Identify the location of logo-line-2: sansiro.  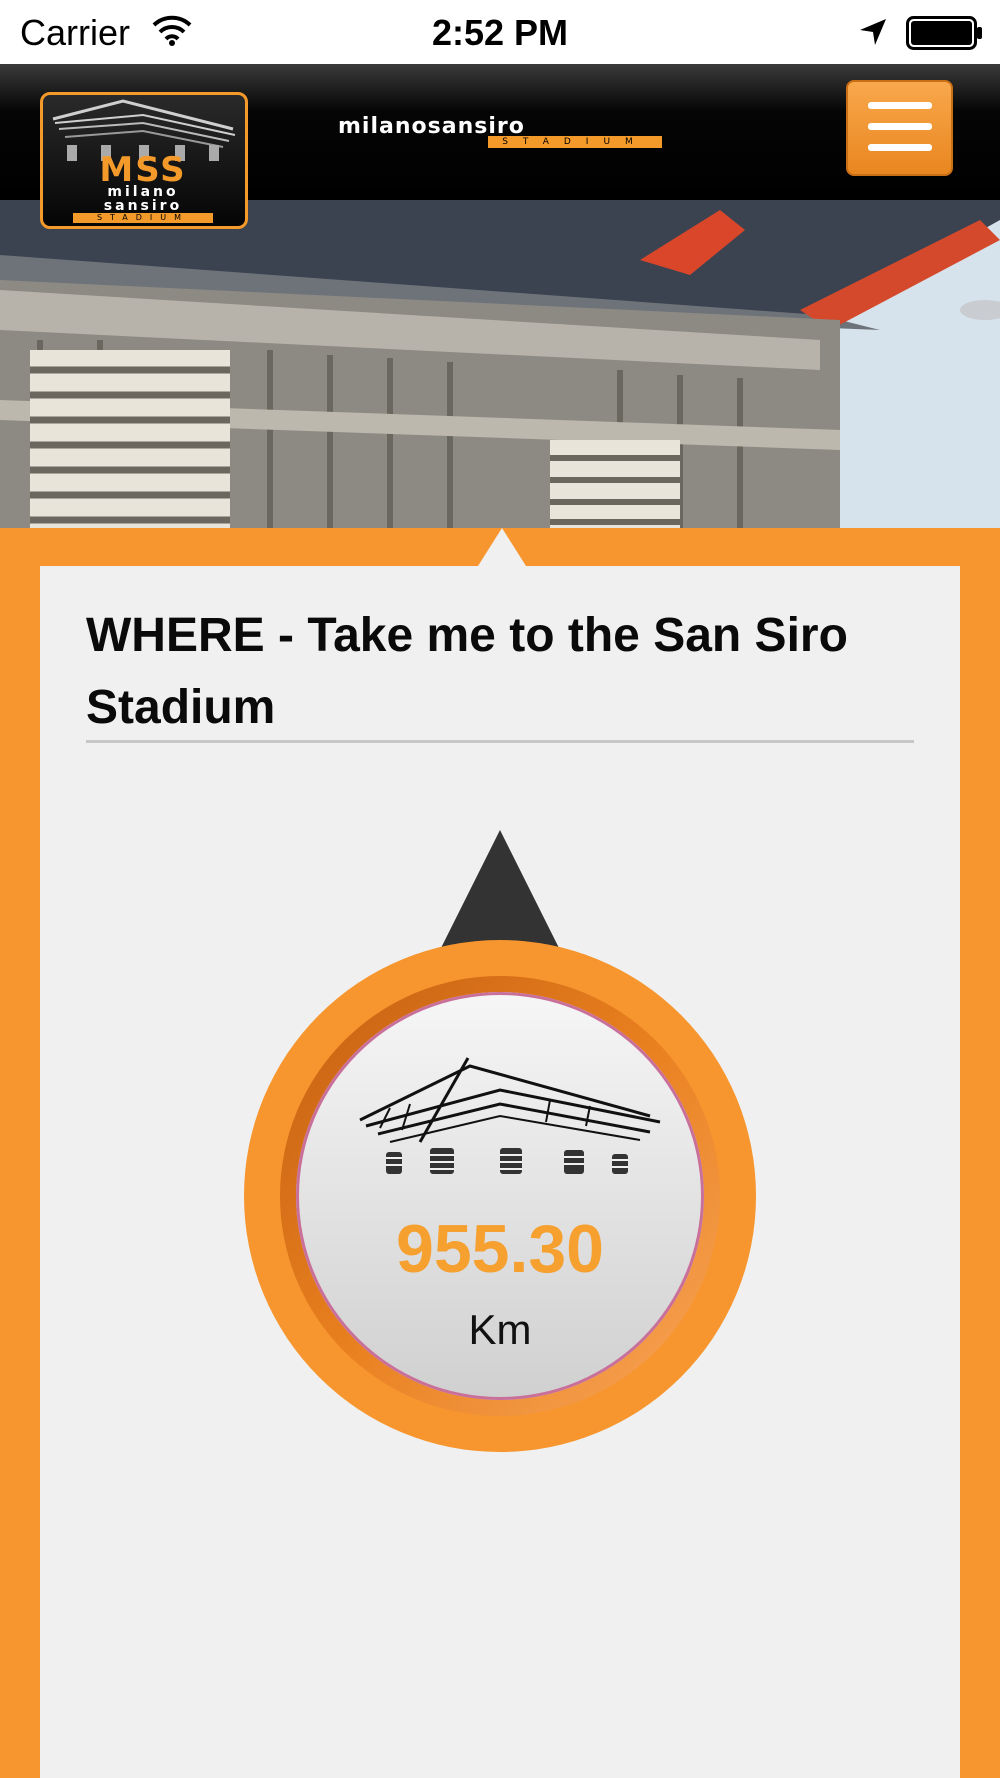
(143, 206).